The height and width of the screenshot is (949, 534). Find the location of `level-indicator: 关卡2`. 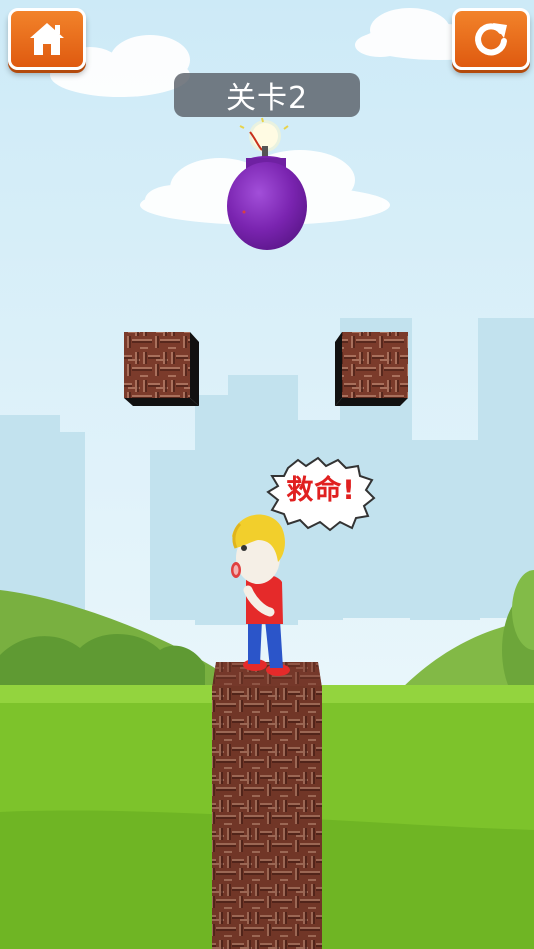

level-indicator: 关卡2 is located at coordinates (267, 95).